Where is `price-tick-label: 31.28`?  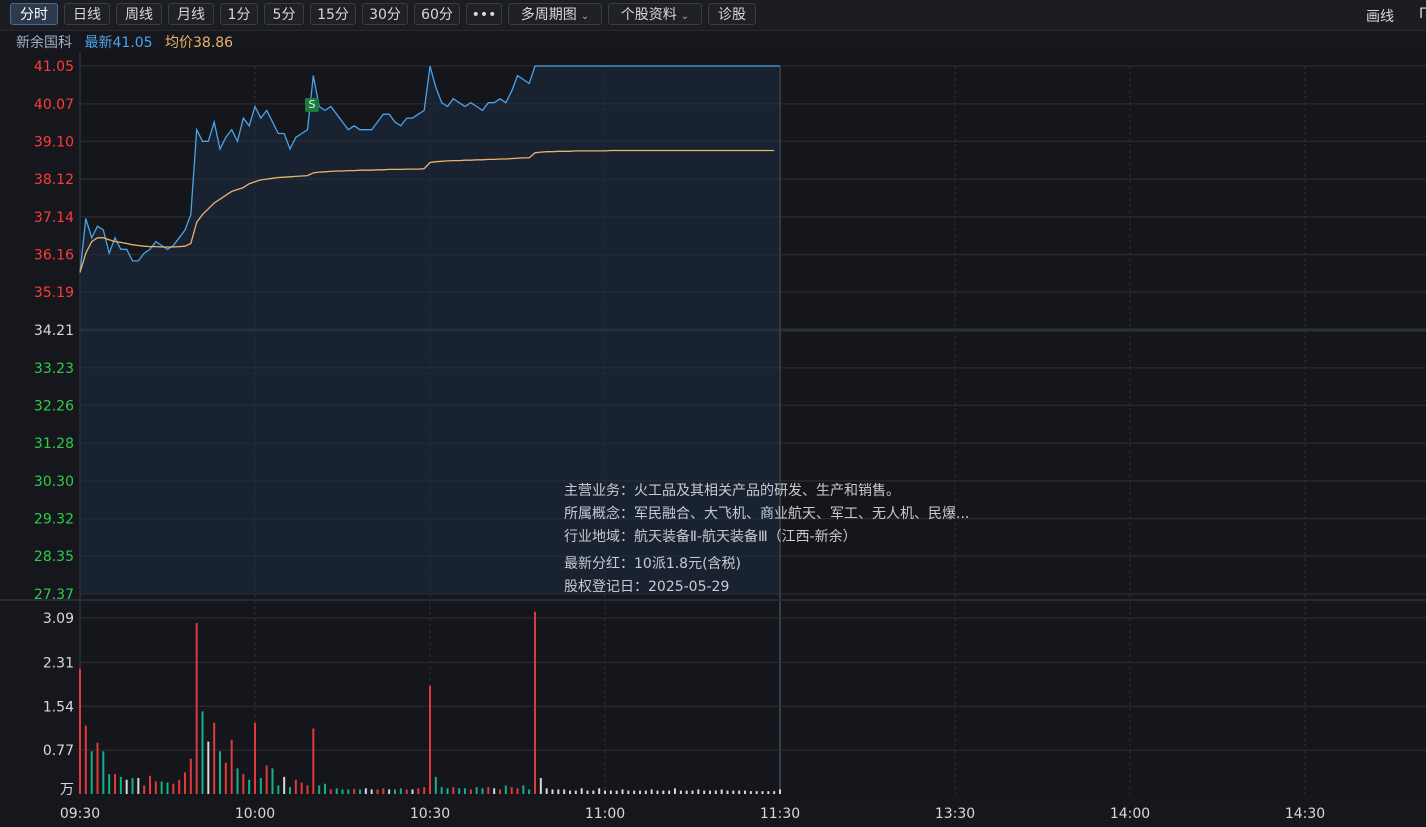 price-tick-label: 31.28 is located at coordinates (54, 444).